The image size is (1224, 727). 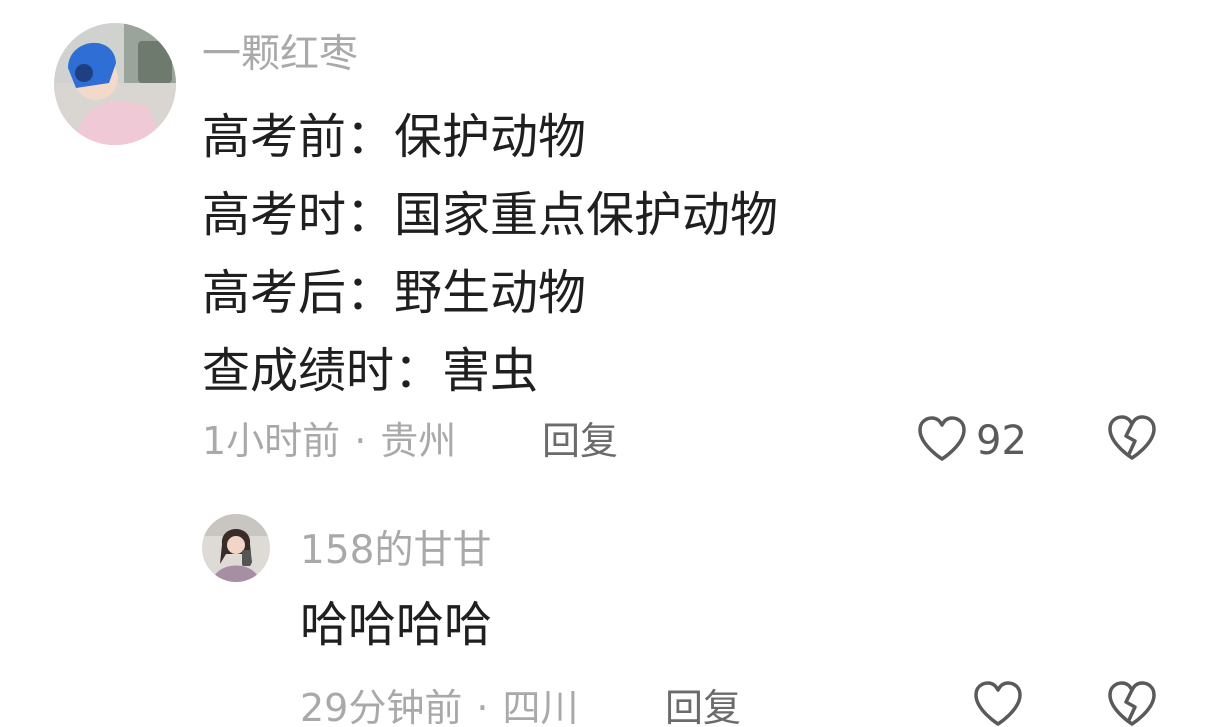 I want to click on comment-username: 一颗红枣, so click(x=280, y=55).